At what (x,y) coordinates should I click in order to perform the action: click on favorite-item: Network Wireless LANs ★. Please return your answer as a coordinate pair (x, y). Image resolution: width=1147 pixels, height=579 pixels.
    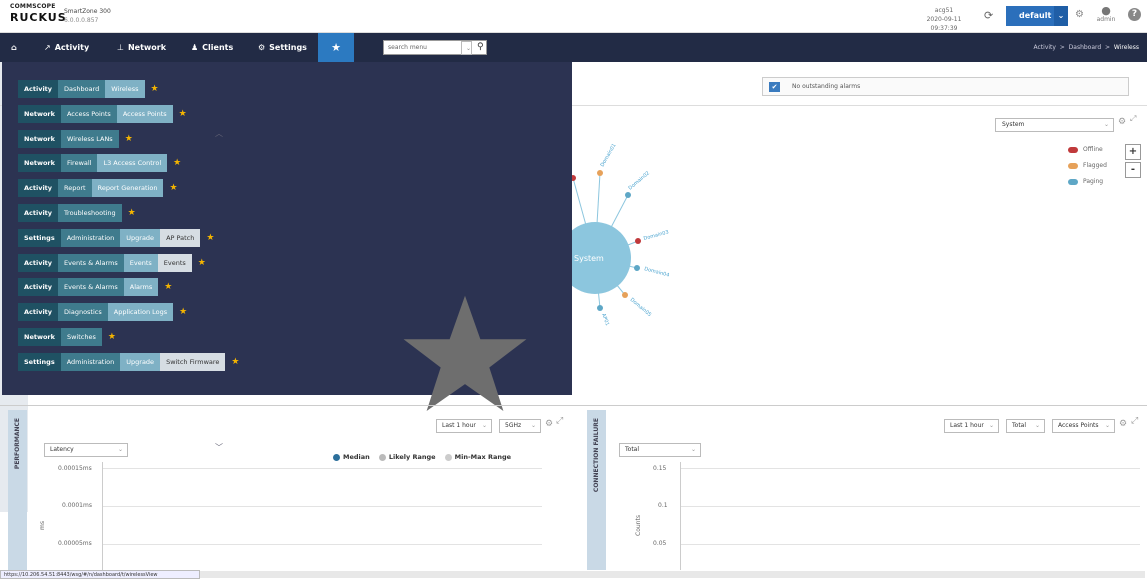
    Looking at the image, I should click on (75, 138).